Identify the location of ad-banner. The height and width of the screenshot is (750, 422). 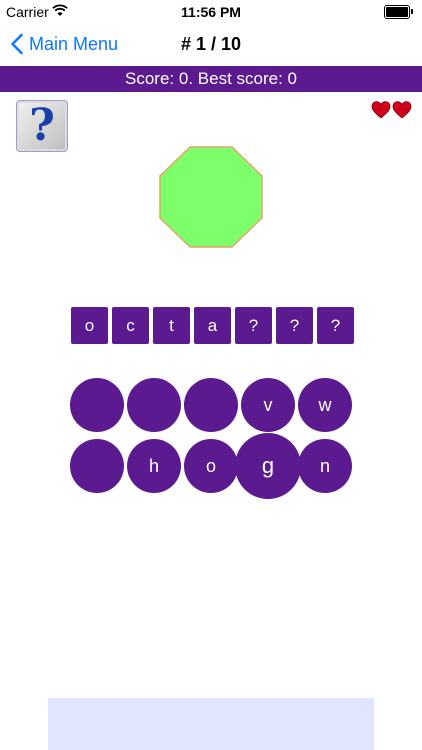
(211, 724).